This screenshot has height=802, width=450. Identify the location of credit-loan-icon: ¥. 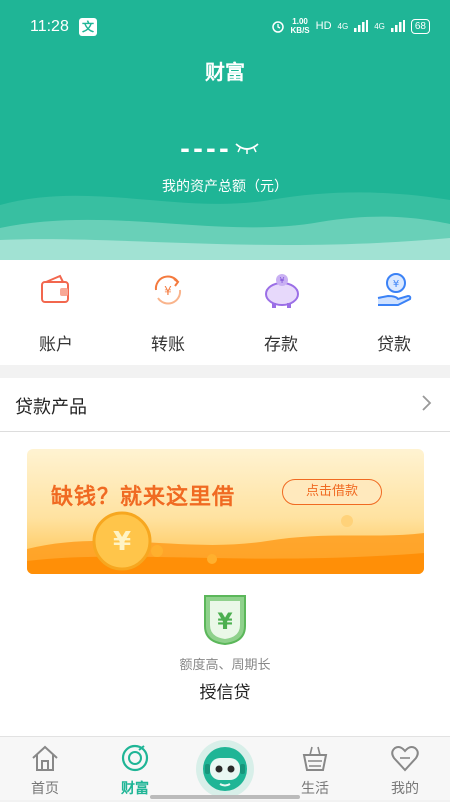
(225, 619).